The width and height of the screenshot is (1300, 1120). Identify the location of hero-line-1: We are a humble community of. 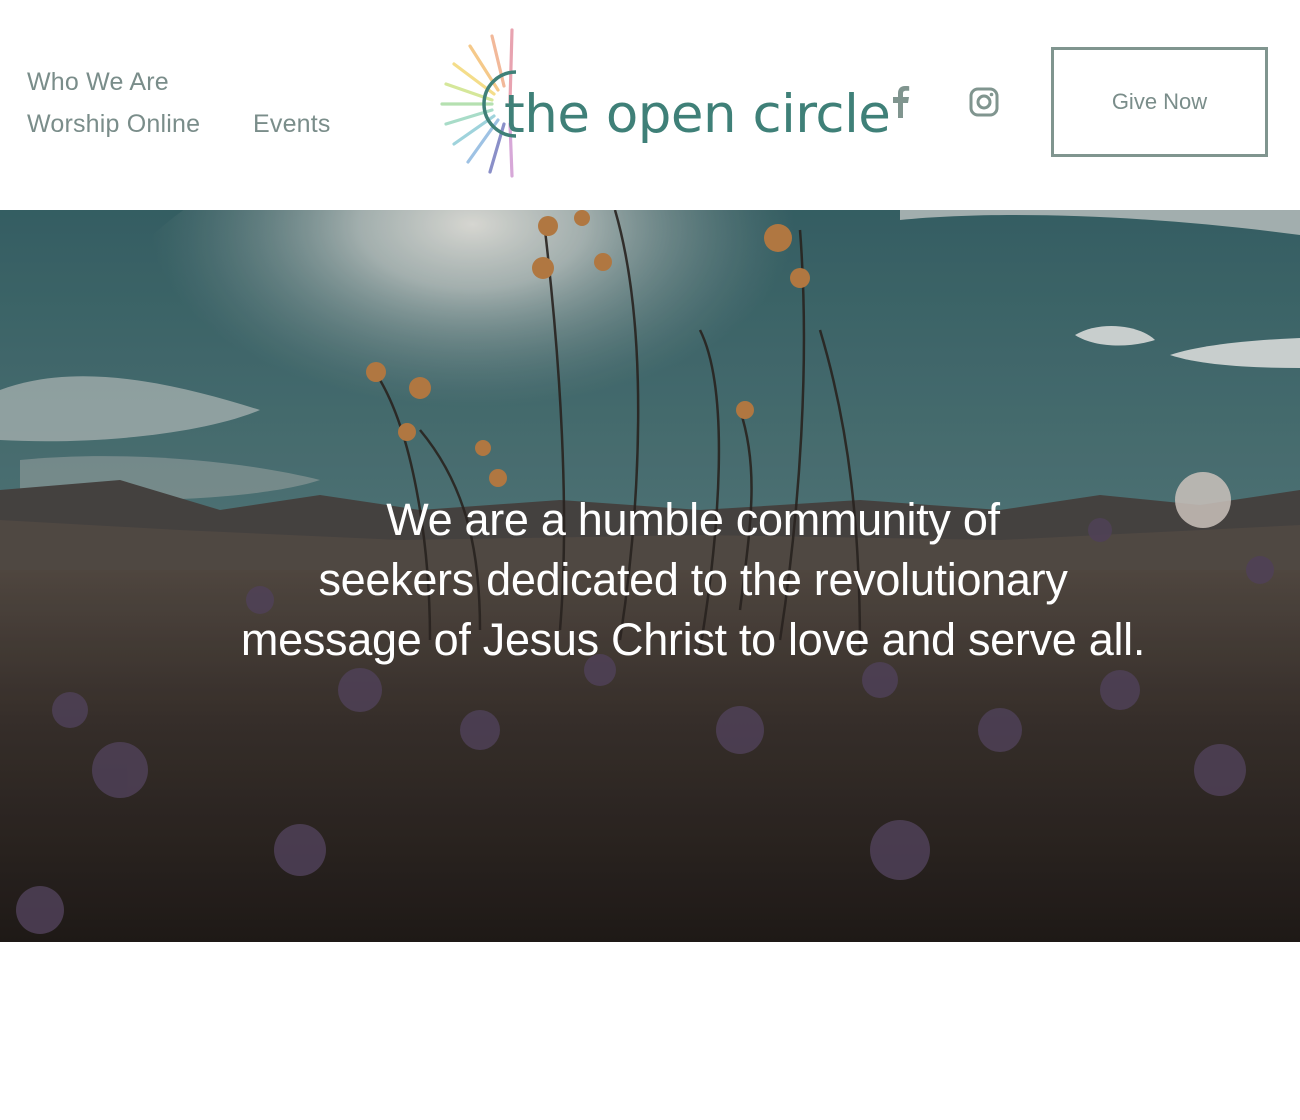
(693, 519).